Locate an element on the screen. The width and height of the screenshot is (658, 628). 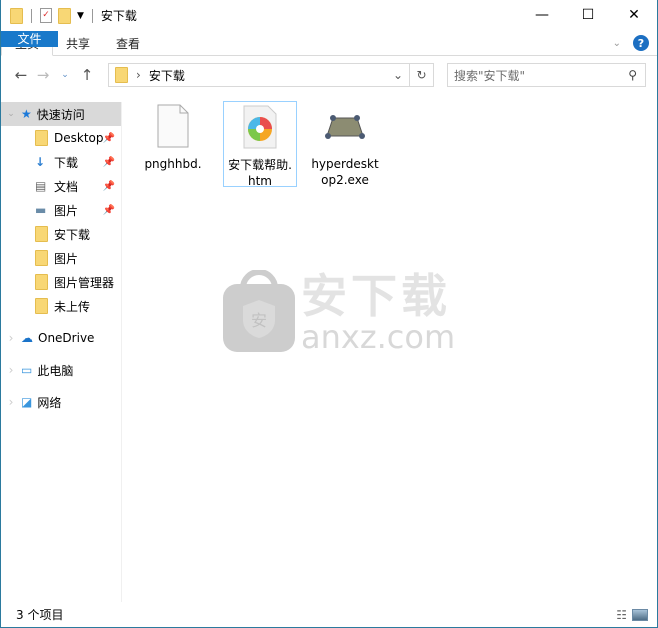
sidebar-item-not-uploaded: 未上传 is located at coordinates (61, 306).